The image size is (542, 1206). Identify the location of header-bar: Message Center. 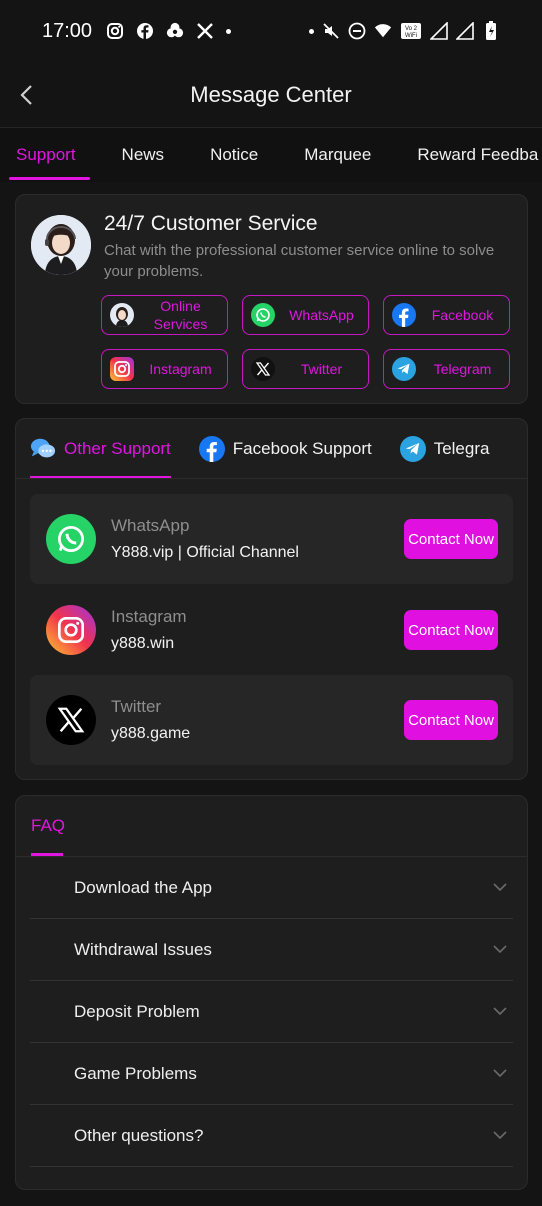
(271, 95).